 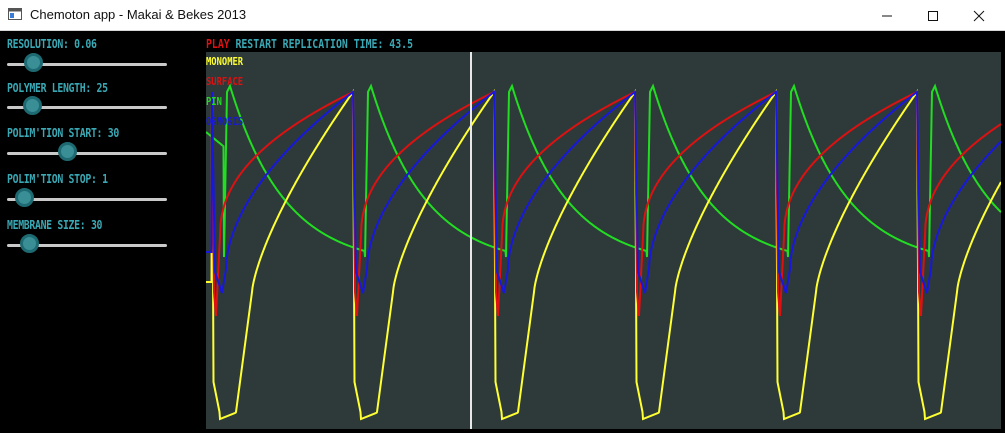 What do you see at coordinates (255, 44) in the screenshot?
I see `restart-button: RESTART` at bounding box center [255, 44].